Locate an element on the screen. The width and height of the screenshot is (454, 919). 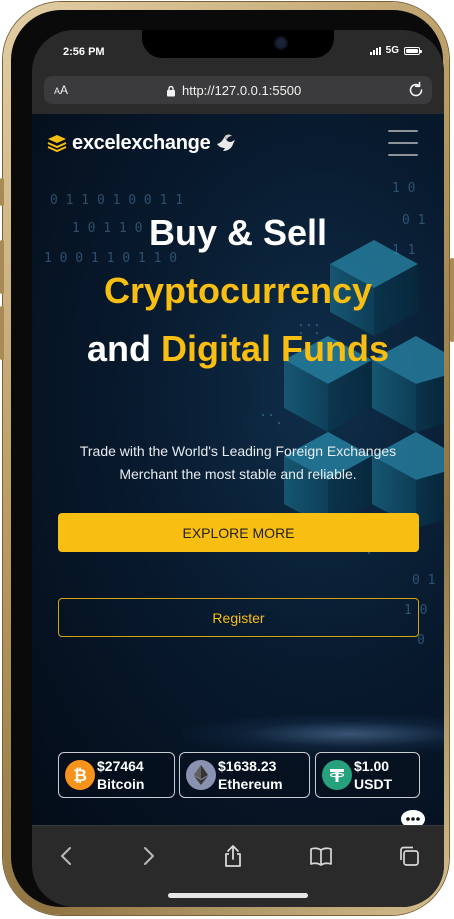
reload-icon is located at coordinates (416, 92).